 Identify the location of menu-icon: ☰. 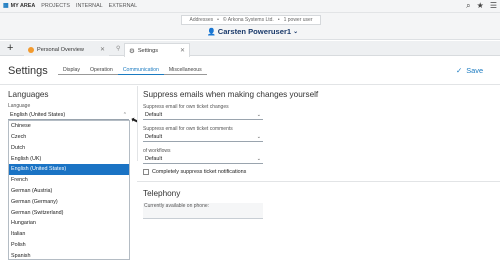
(493, 6).